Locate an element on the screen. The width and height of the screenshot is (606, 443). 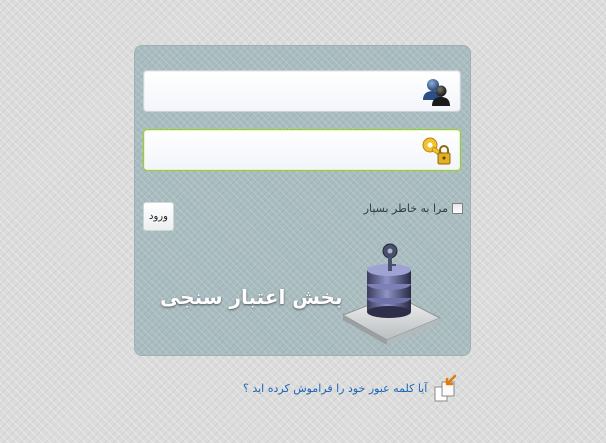
user-icon is located at coordinates (436, 92).